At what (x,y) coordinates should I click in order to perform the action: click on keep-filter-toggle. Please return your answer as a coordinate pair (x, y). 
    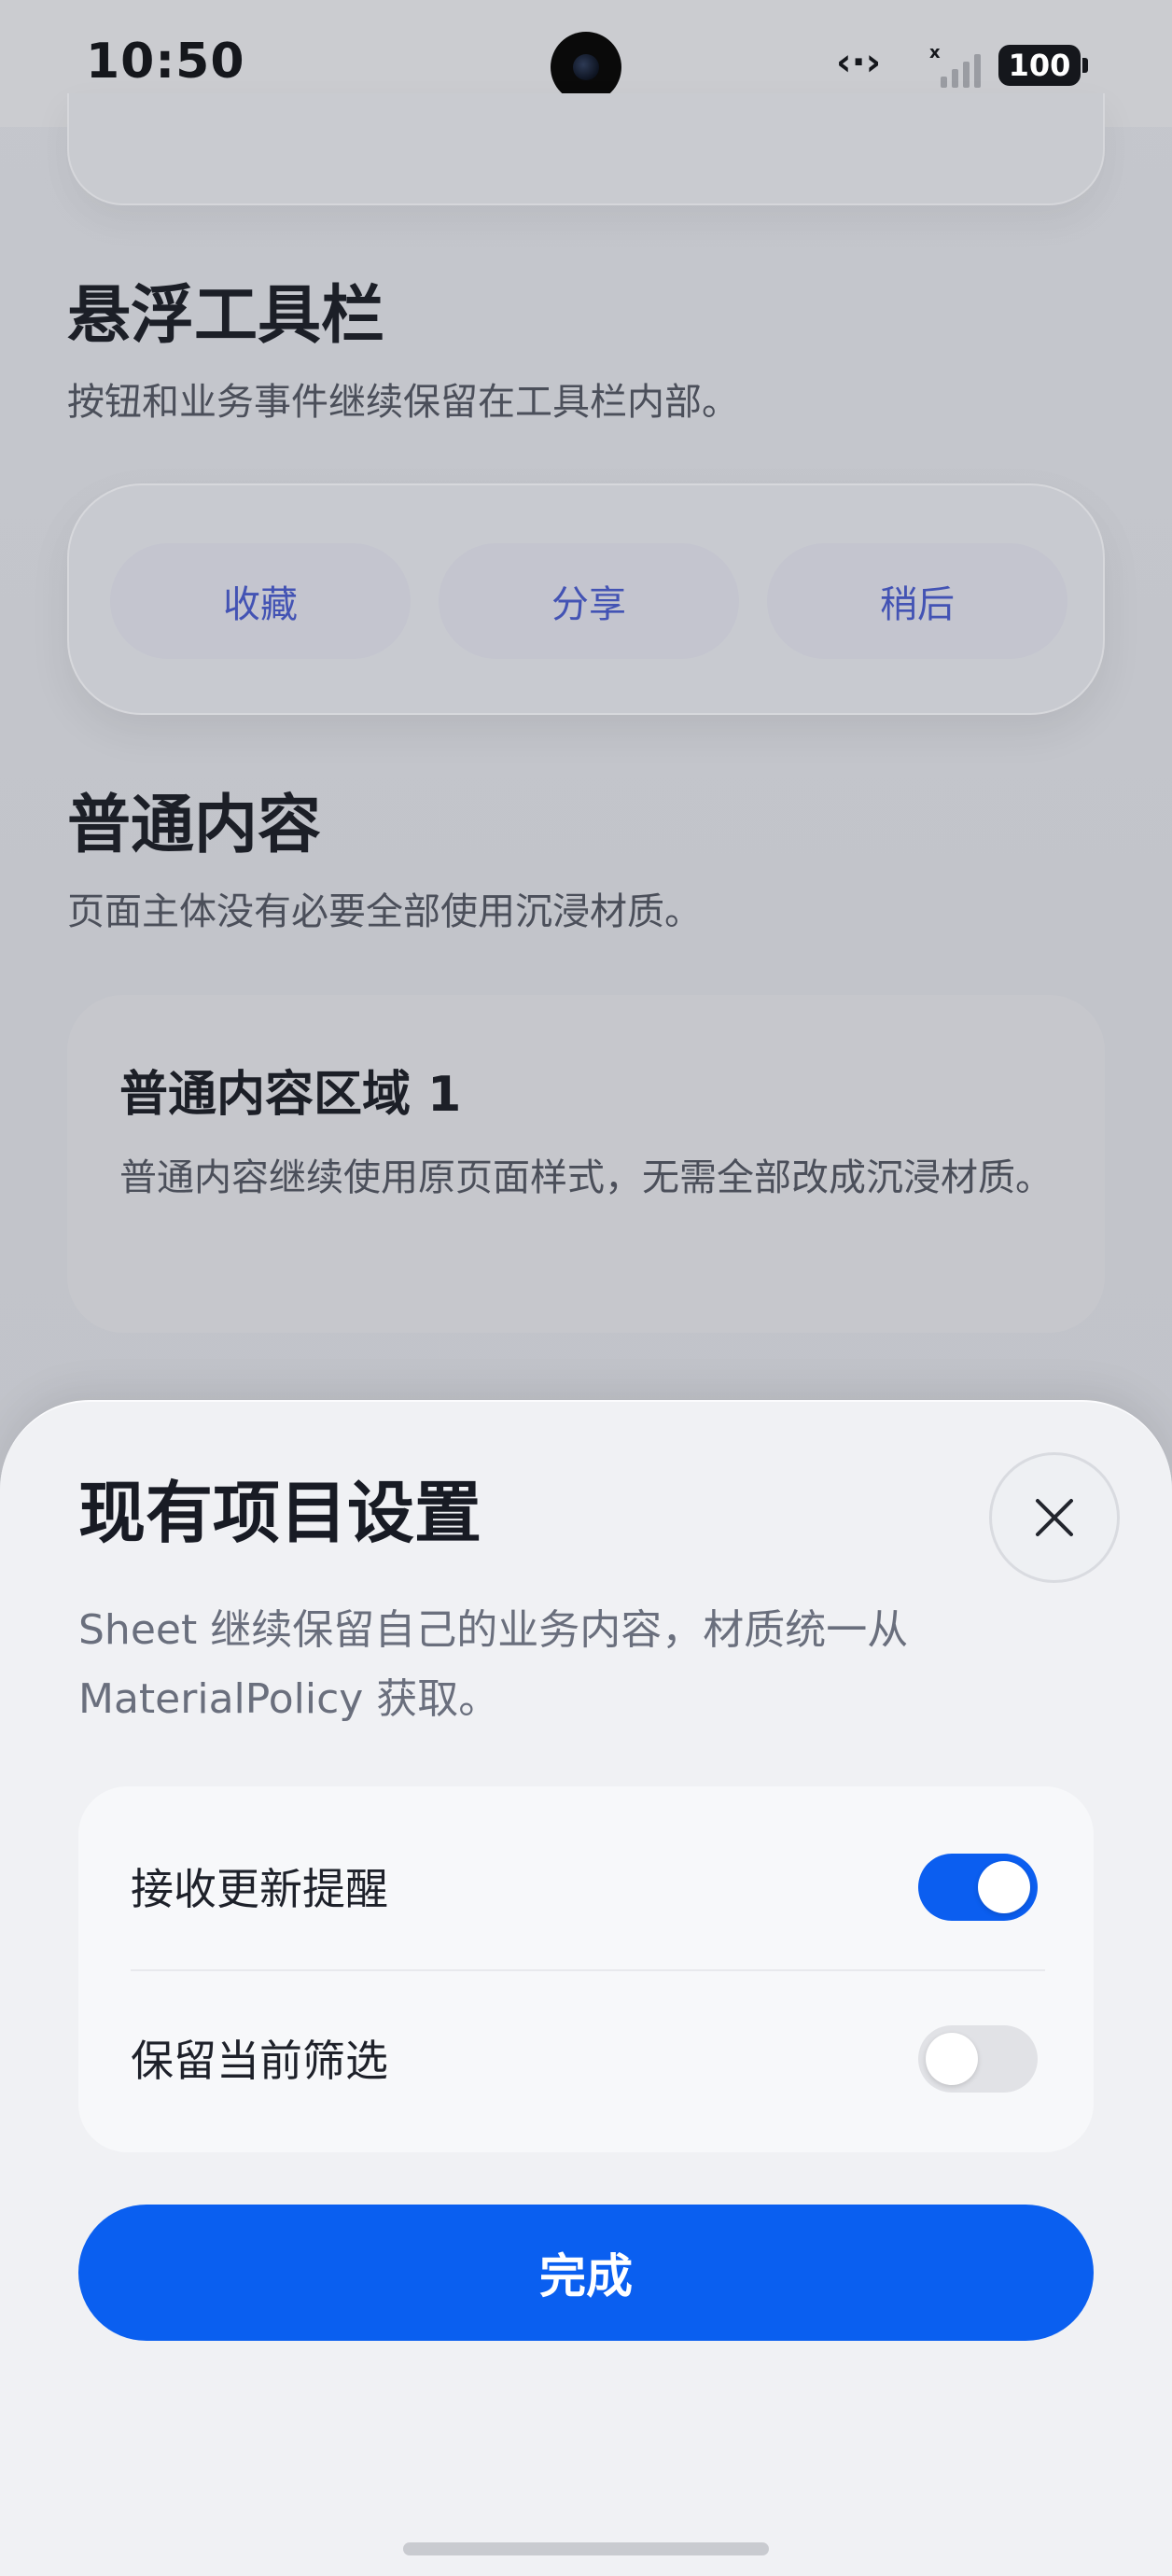
    Looking at the image, I should click on (978, 2059).